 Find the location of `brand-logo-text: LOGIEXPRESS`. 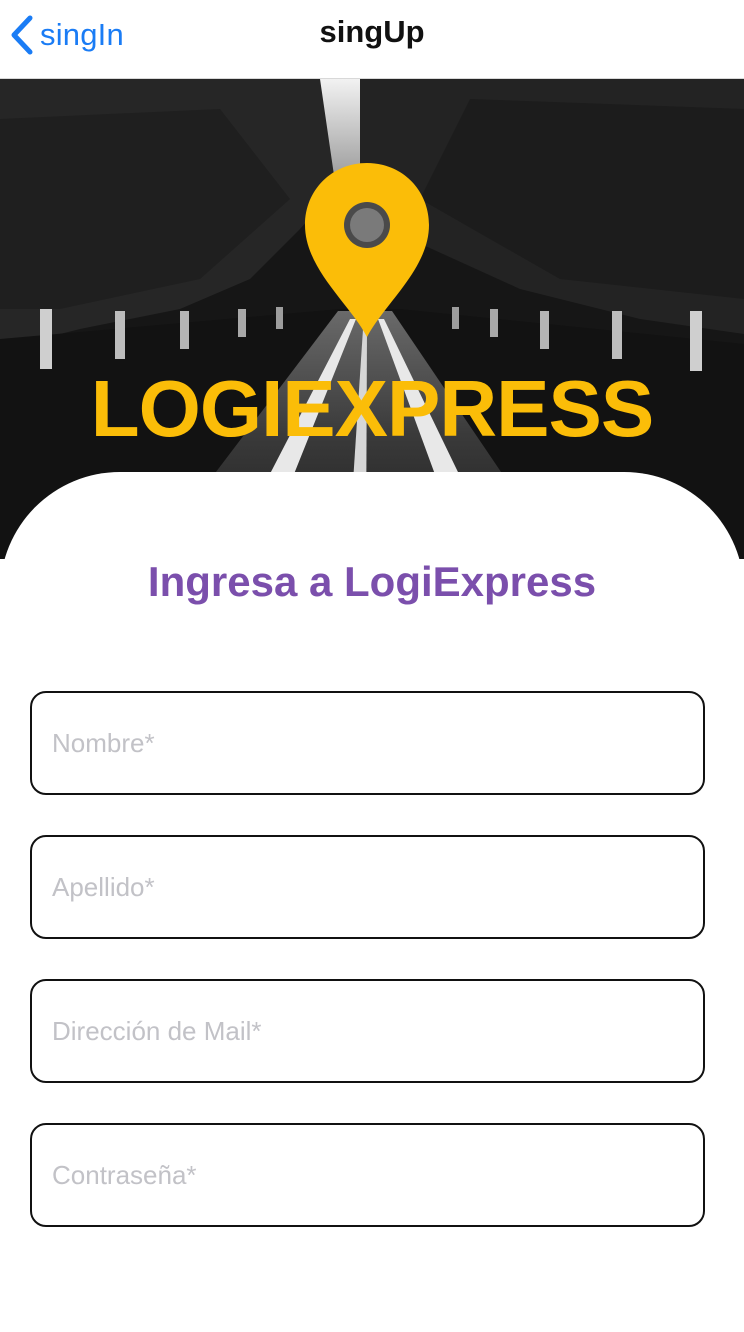

brand-logo-text: LOGIEXPRESS is located at coordinates (372, 408).